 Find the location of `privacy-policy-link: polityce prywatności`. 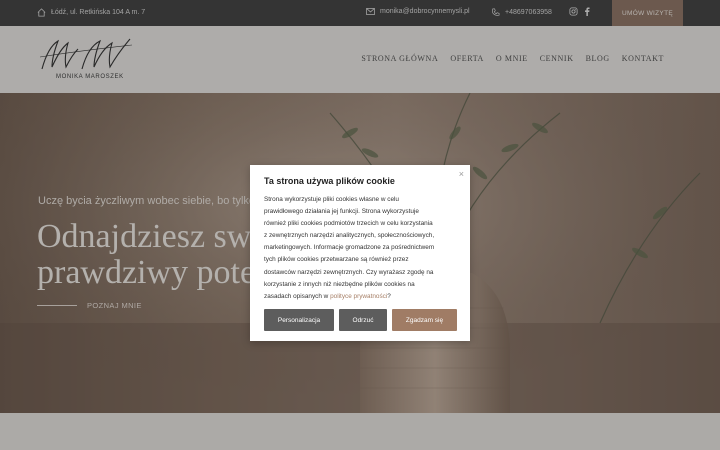

privacy-policy-link: polityce prywatności is located at coordinates (358, 296).